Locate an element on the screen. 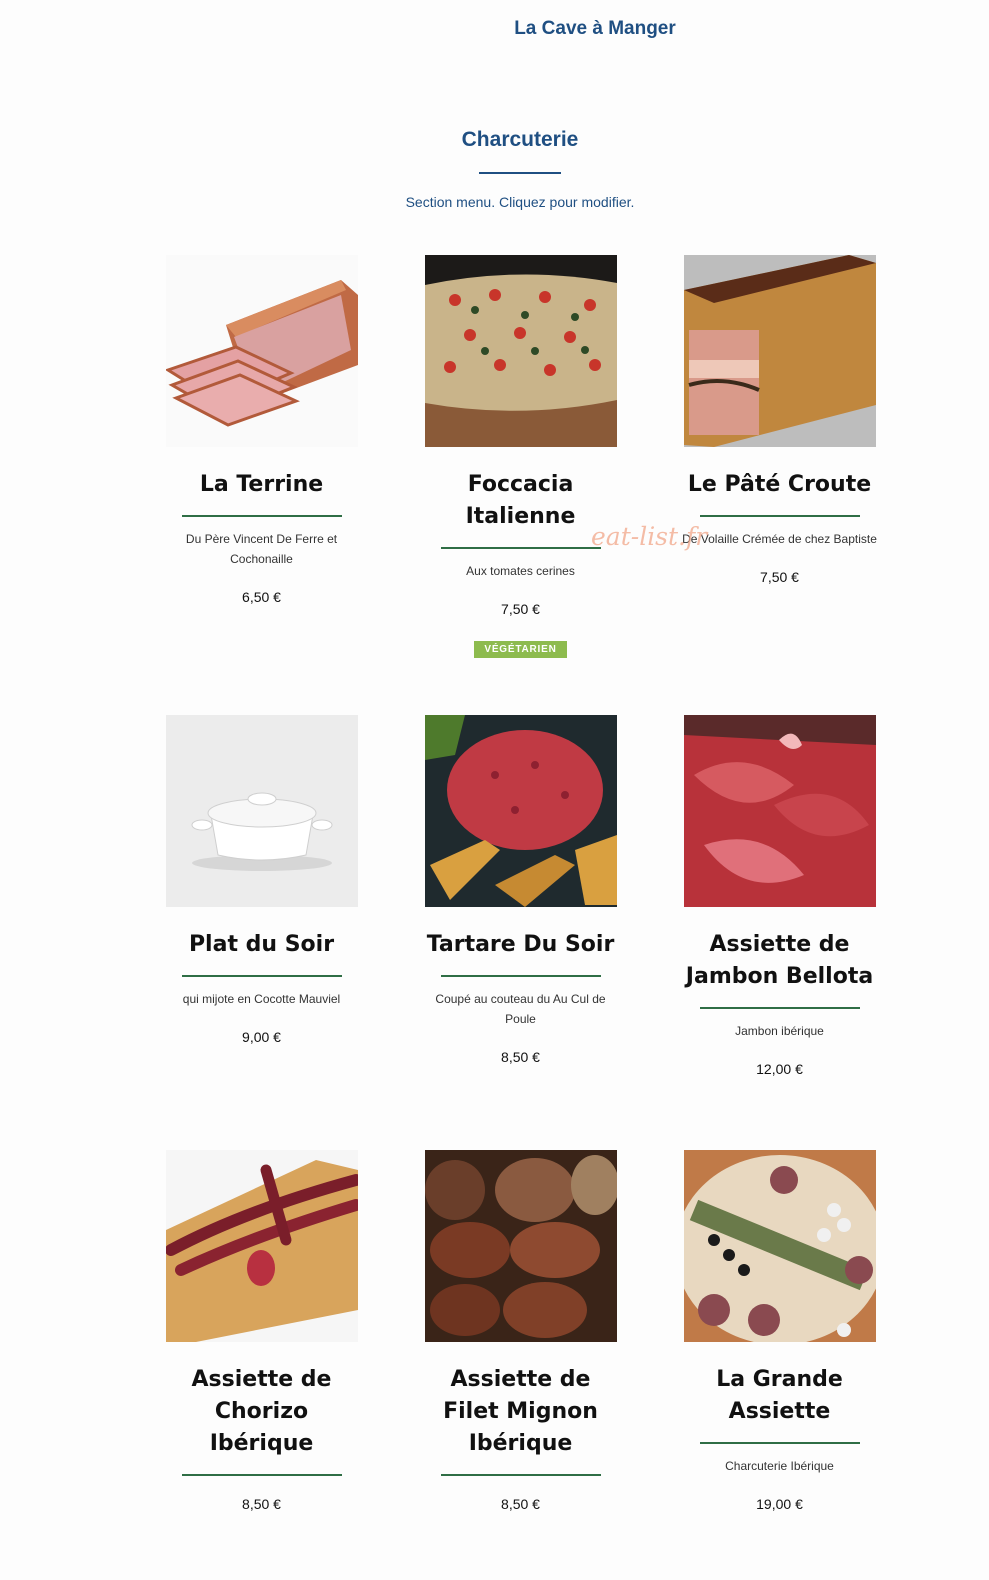  item-description: Coupé au couteau du Au Cul de Poule is located at coordinates (520, 1009).